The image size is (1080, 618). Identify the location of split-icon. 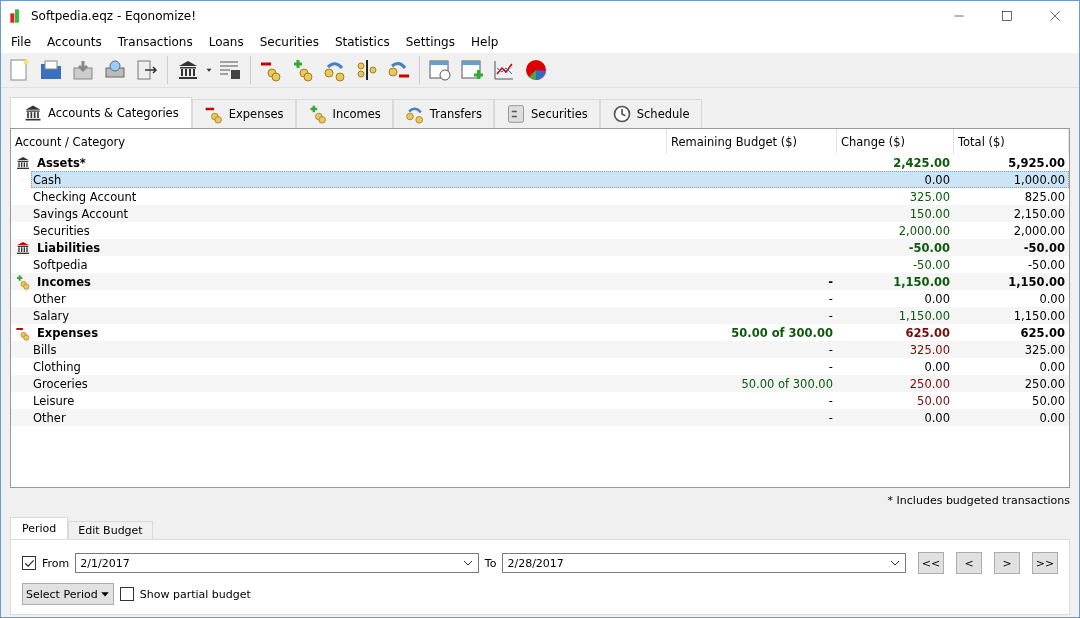
(367, 70).